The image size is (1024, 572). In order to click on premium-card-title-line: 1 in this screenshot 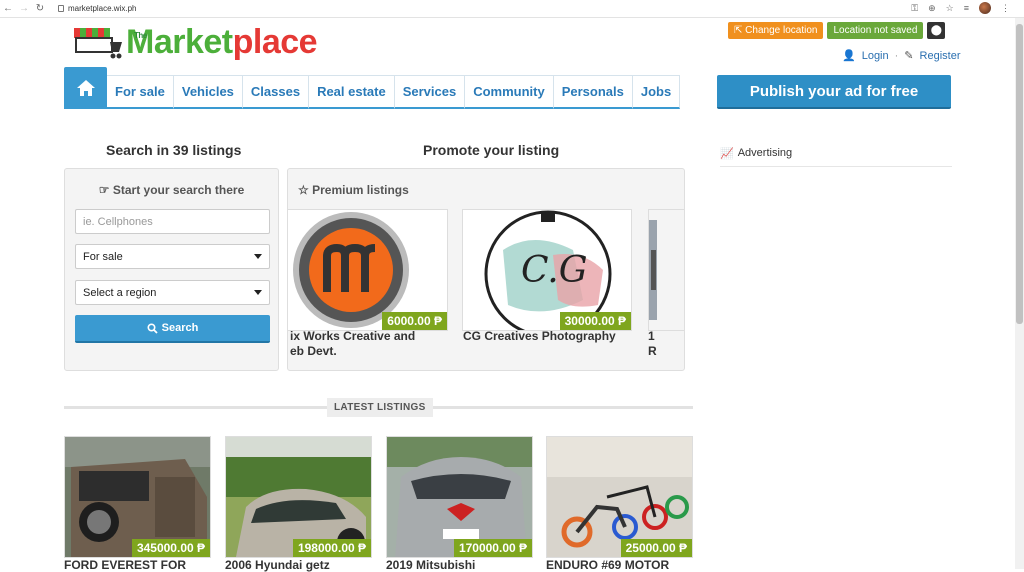, I will do `click(651, 336)`.